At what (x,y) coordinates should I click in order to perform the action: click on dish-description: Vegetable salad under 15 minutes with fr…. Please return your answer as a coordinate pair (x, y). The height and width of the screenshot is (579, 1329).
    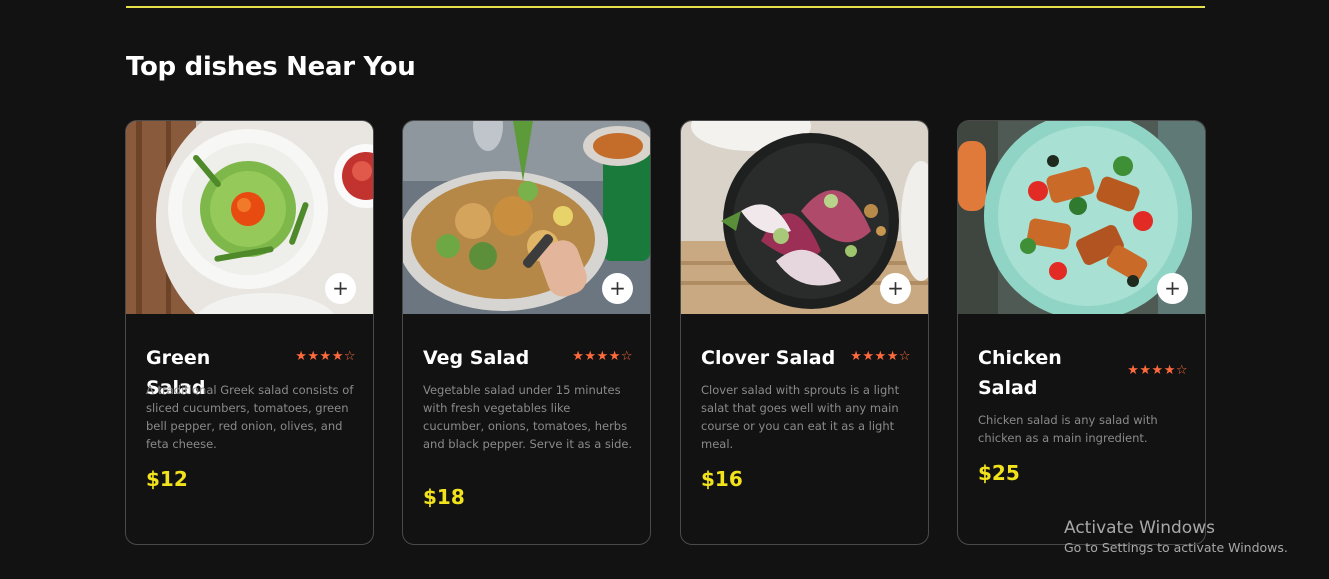
    Looking at the image, I should click on (528, 417).